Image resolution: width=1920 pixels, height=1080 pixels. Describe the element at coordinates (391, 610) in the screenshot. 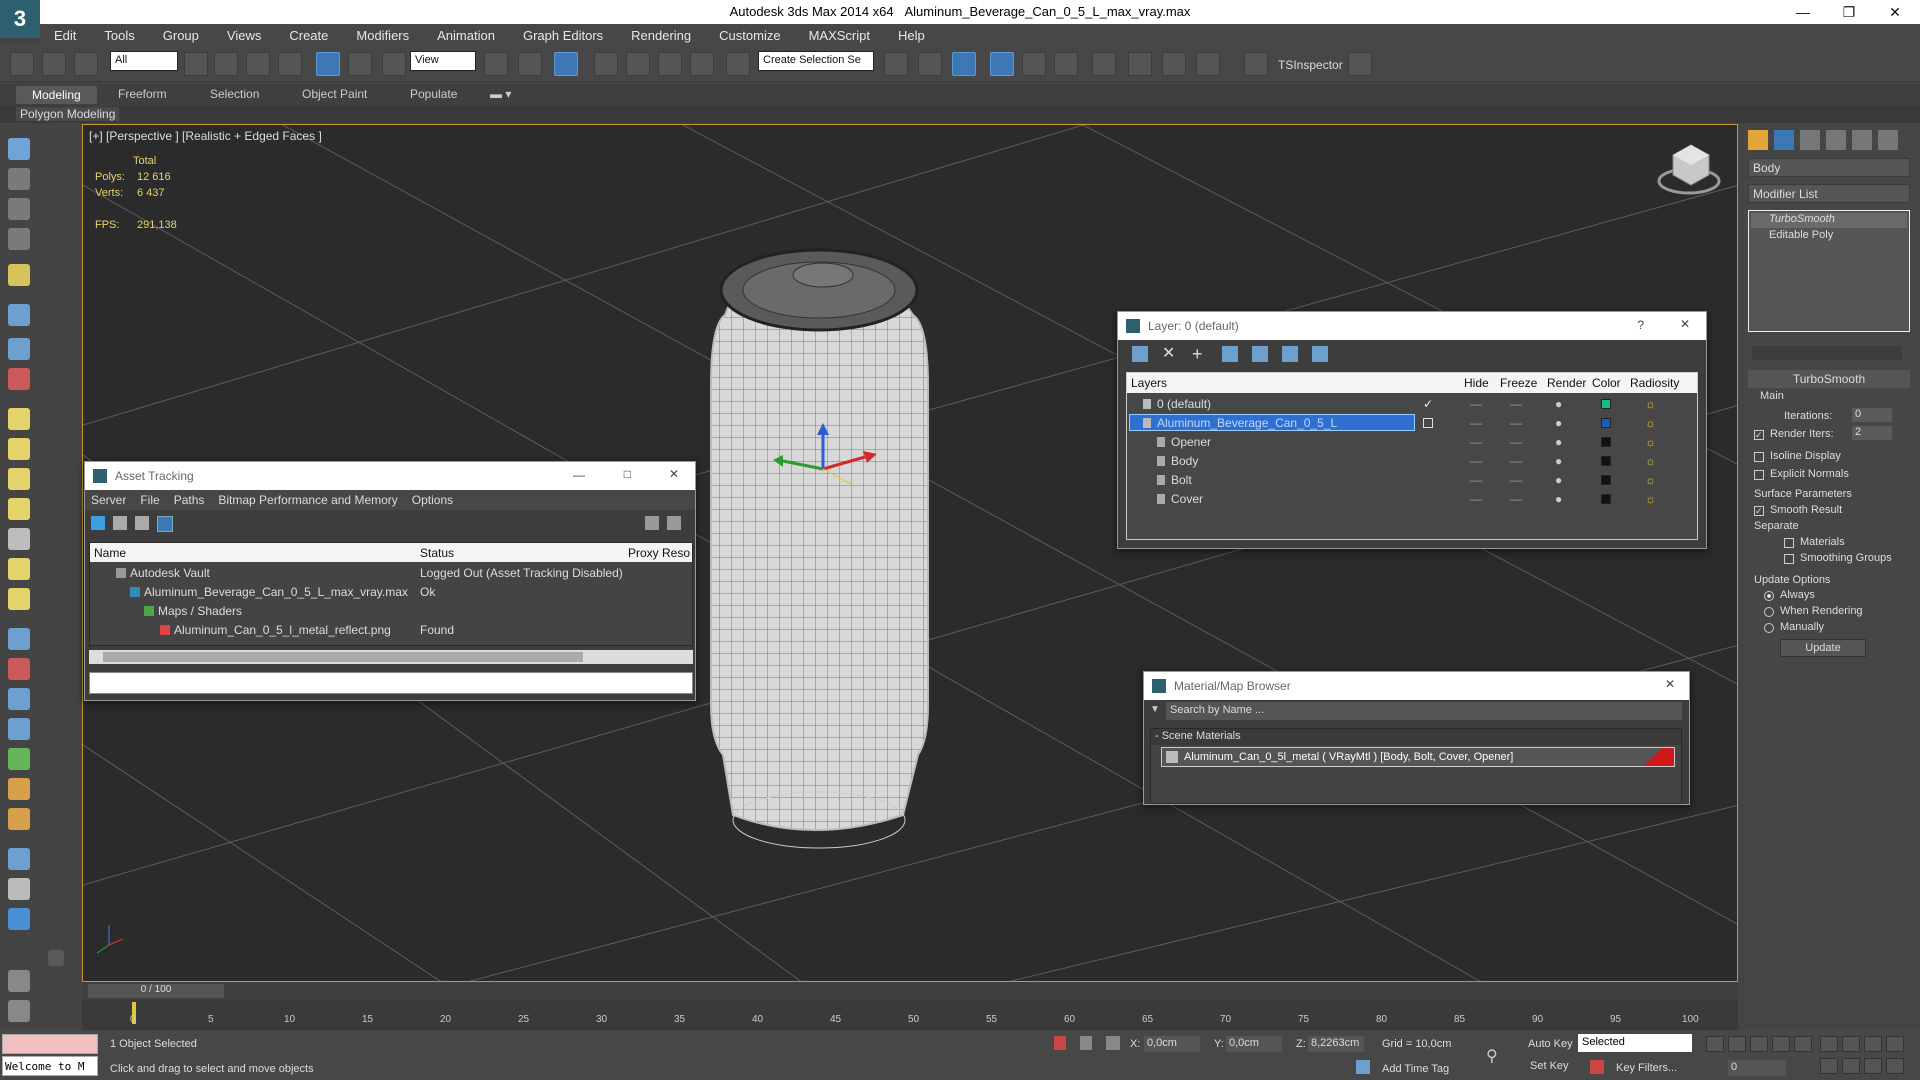

I see `table-row: Maps / Shaders` at that location.